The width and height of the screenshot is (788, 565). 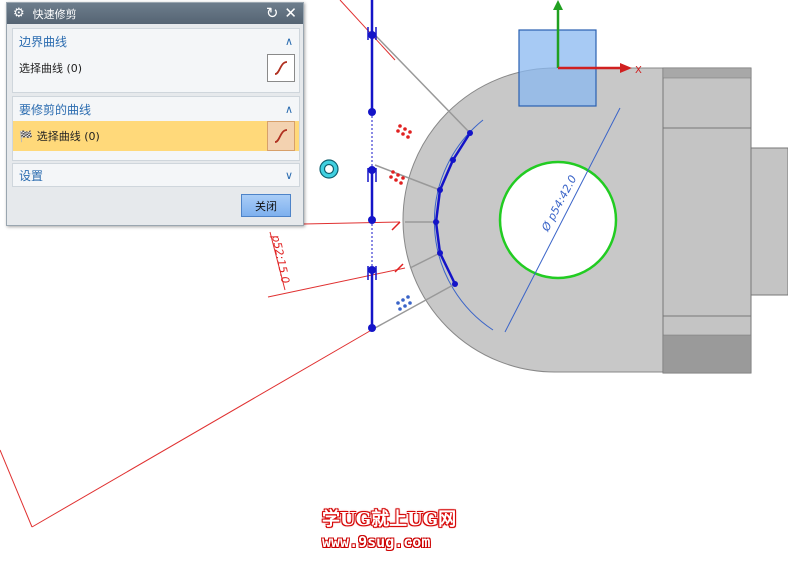 I want to click on trim-select-label: 选择曲线 (0), so click(x=68, y=136).